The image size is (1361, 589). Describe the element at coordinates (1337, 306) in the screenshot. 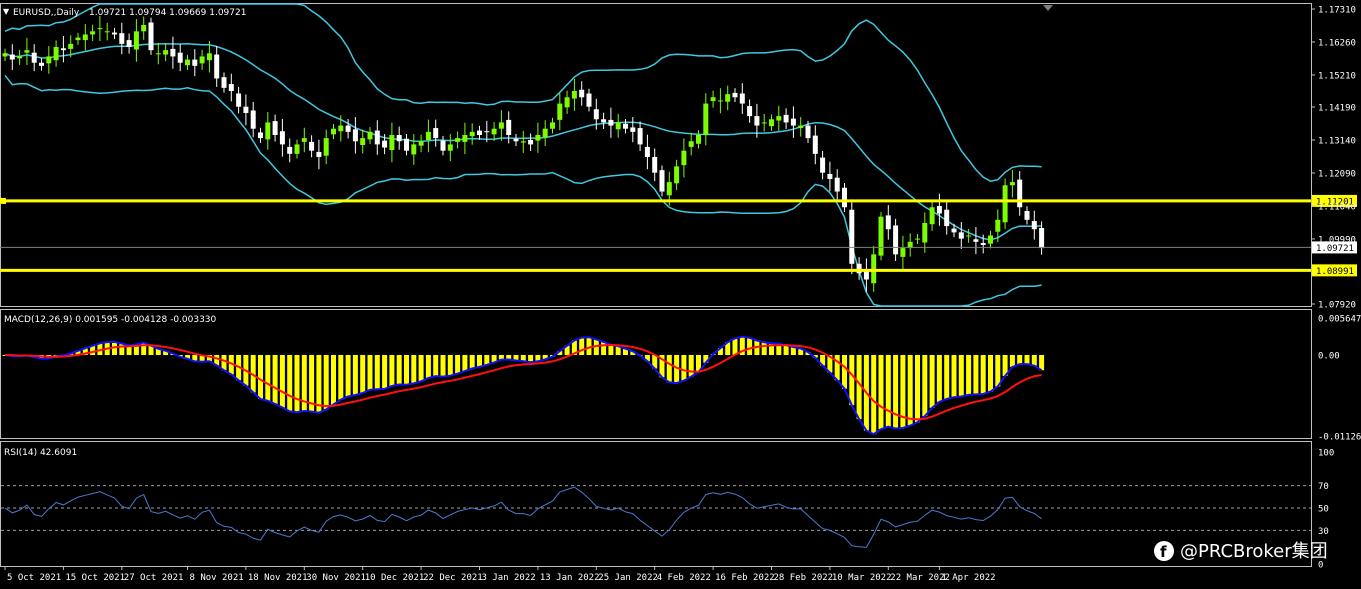

I see `price-axis-label: 1.07920` at that location.